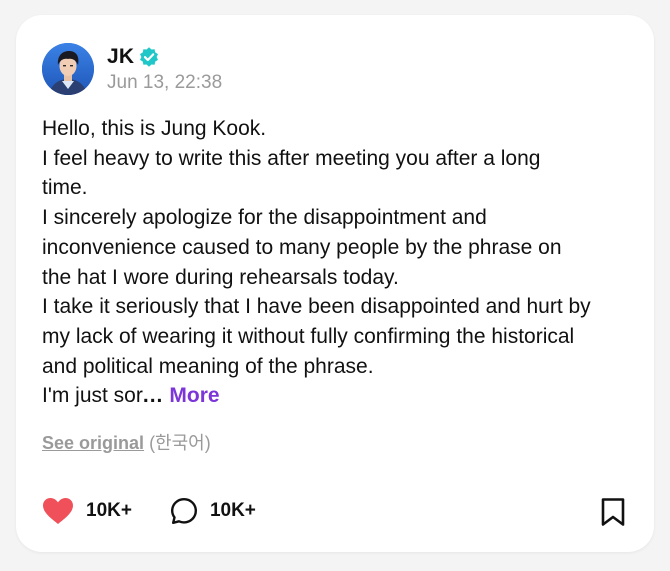  Describe the element at coordinates (109, 510) in the screenshot. I see `like-count: 10K+` at that location.